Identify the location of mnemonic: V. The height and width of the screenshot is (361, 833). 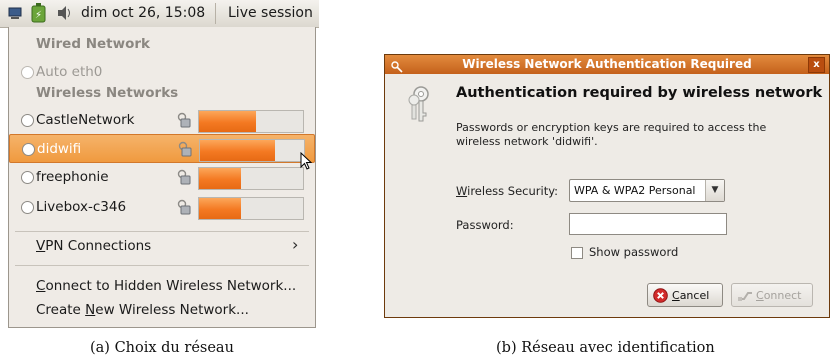
(41, 246).